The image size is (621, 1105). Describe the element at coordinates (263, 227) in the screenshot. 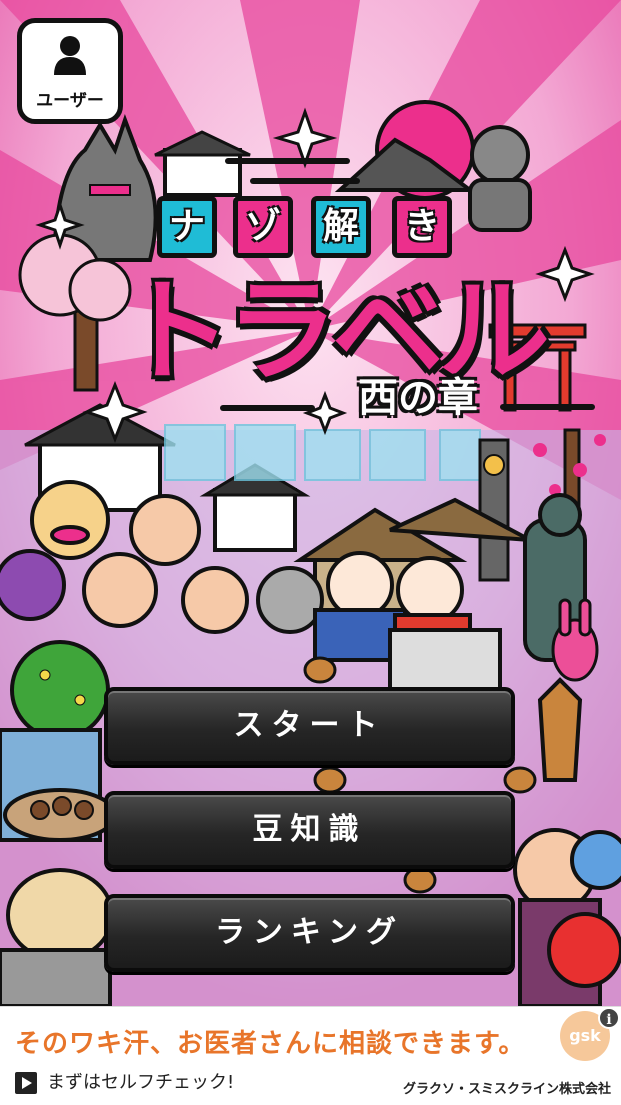

I see `logo-tile-2: ゾ` at that location.